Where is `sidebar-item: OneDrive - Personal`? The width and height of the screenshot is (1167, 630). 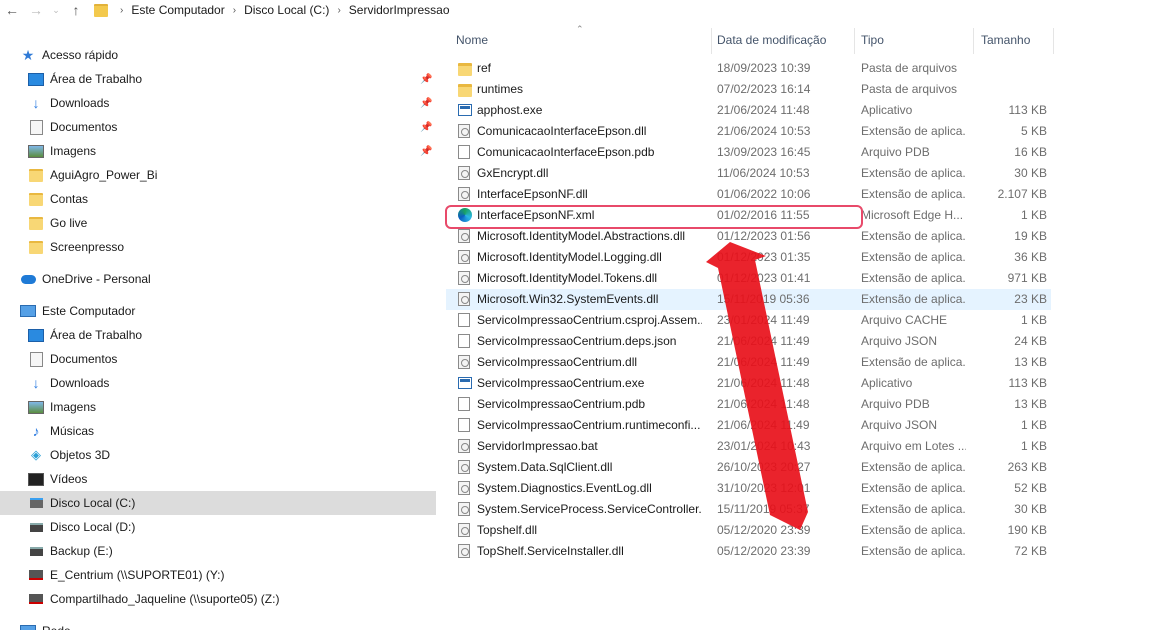
sidebar-item: OneDrive - Personal is located at coordinates (218, 279).